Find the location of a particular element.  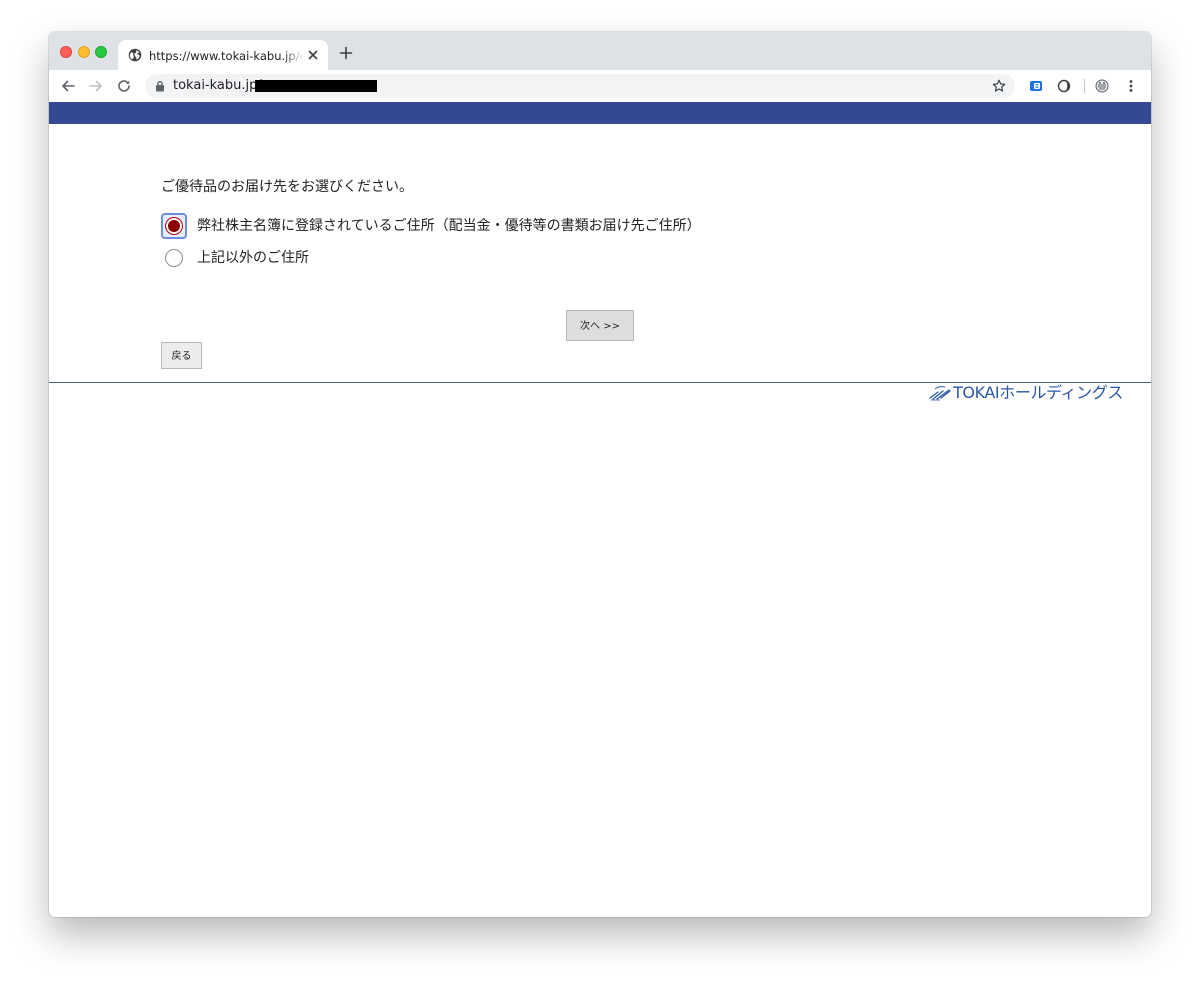

url-text: tokai-kabu.jp/ is located at coordinates (217, 85).